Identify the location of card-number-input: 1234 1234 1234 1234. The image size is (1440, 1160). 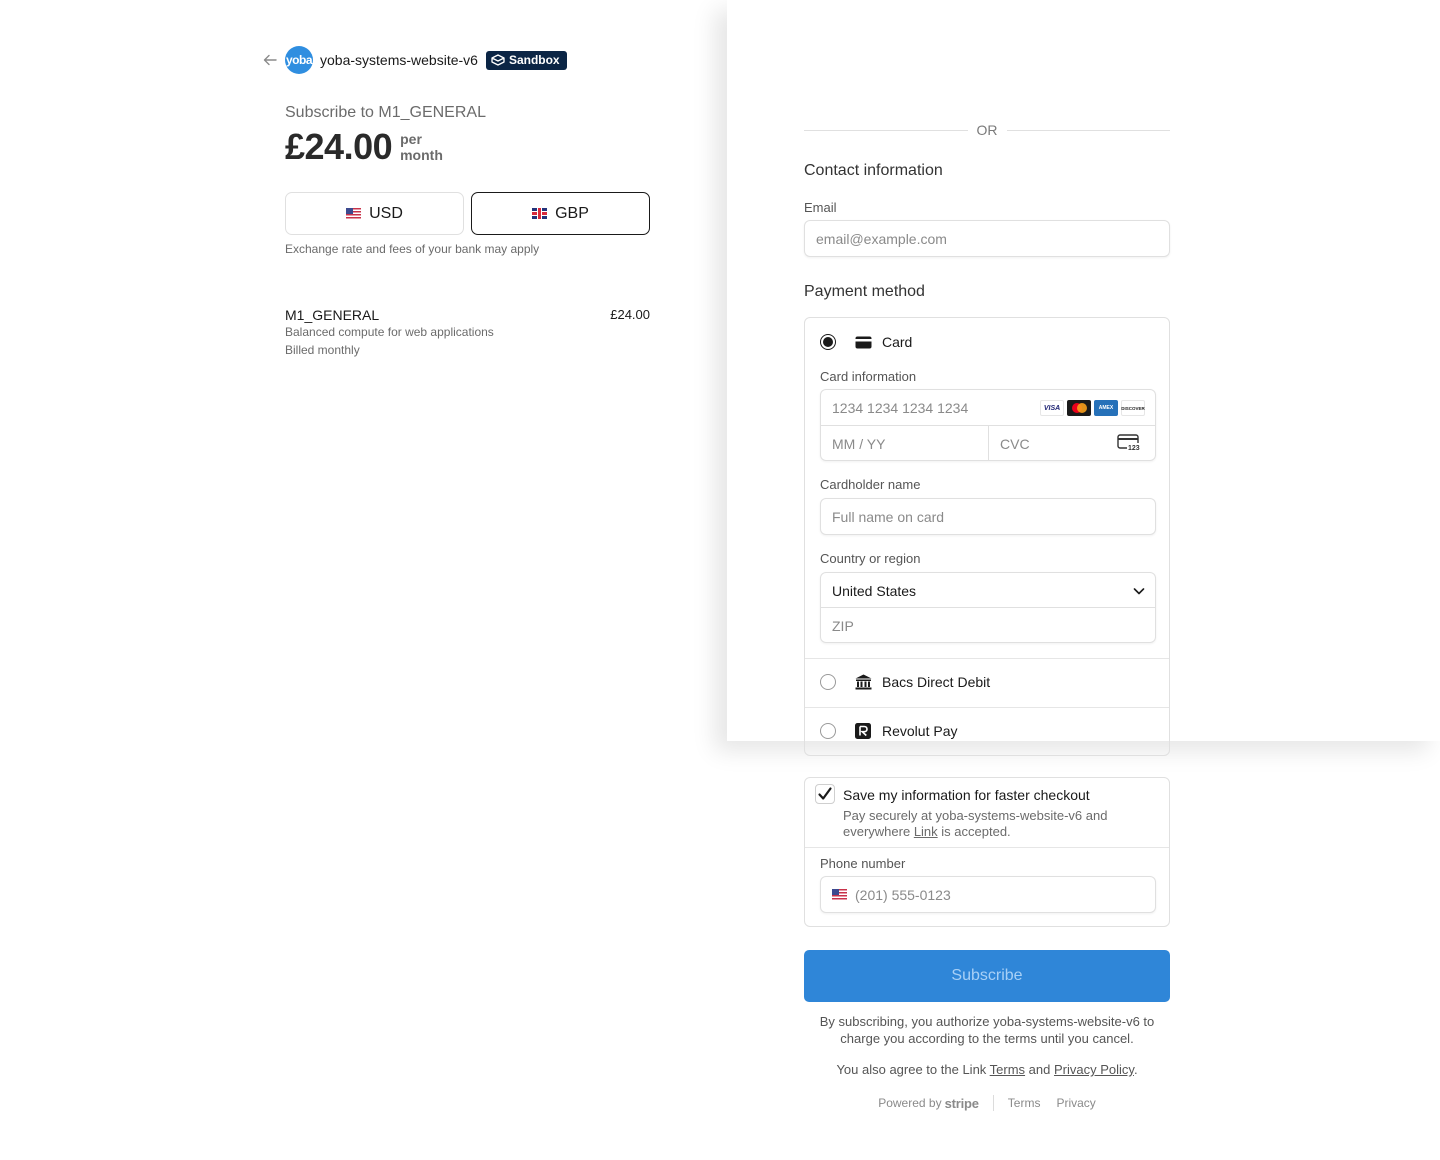
(900, 407).